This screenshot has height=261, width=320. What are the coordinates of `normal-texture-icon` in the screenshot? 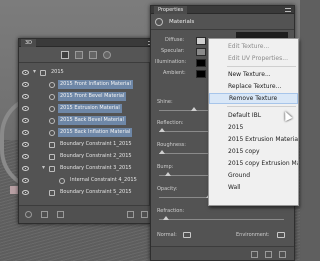 It's located at (187, 235).